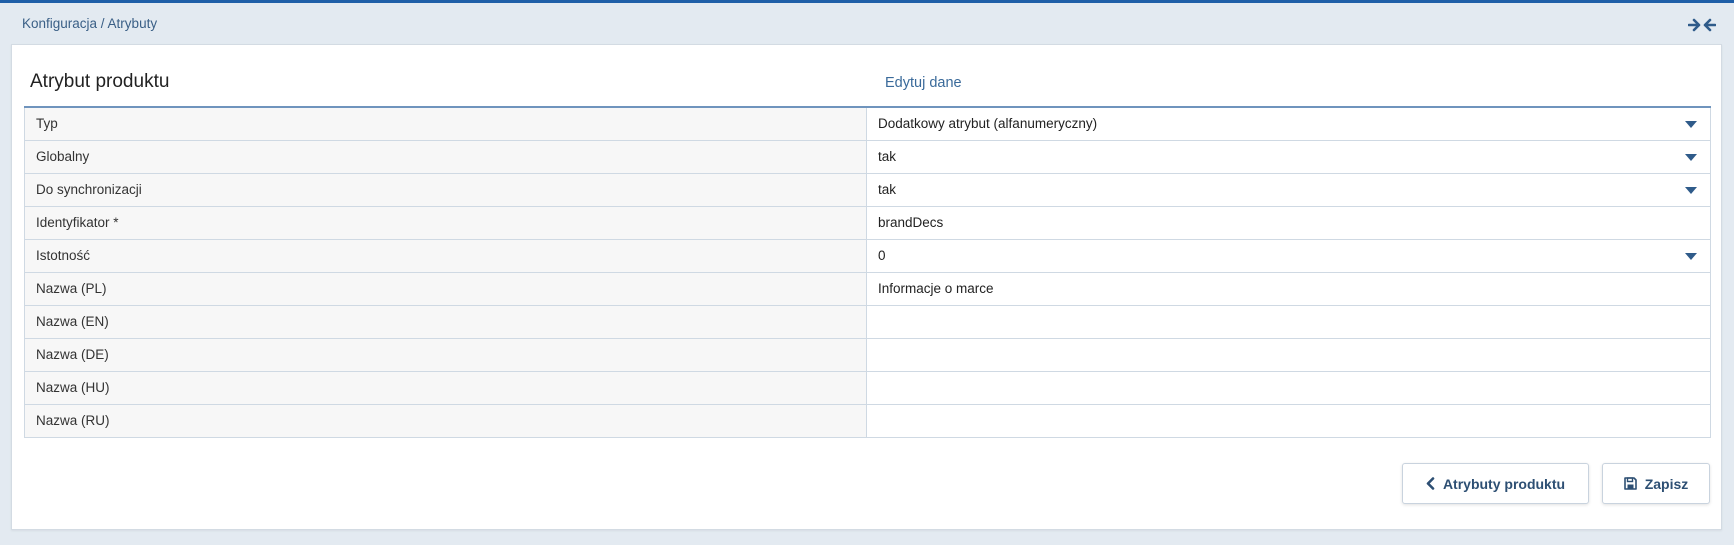 The image size is (1734, 545). What do you see at coordinates (445, 420) in the screenshot?
I see `field-label-name-ru: Nazwa (RU)` at bounding box center [445, 420].